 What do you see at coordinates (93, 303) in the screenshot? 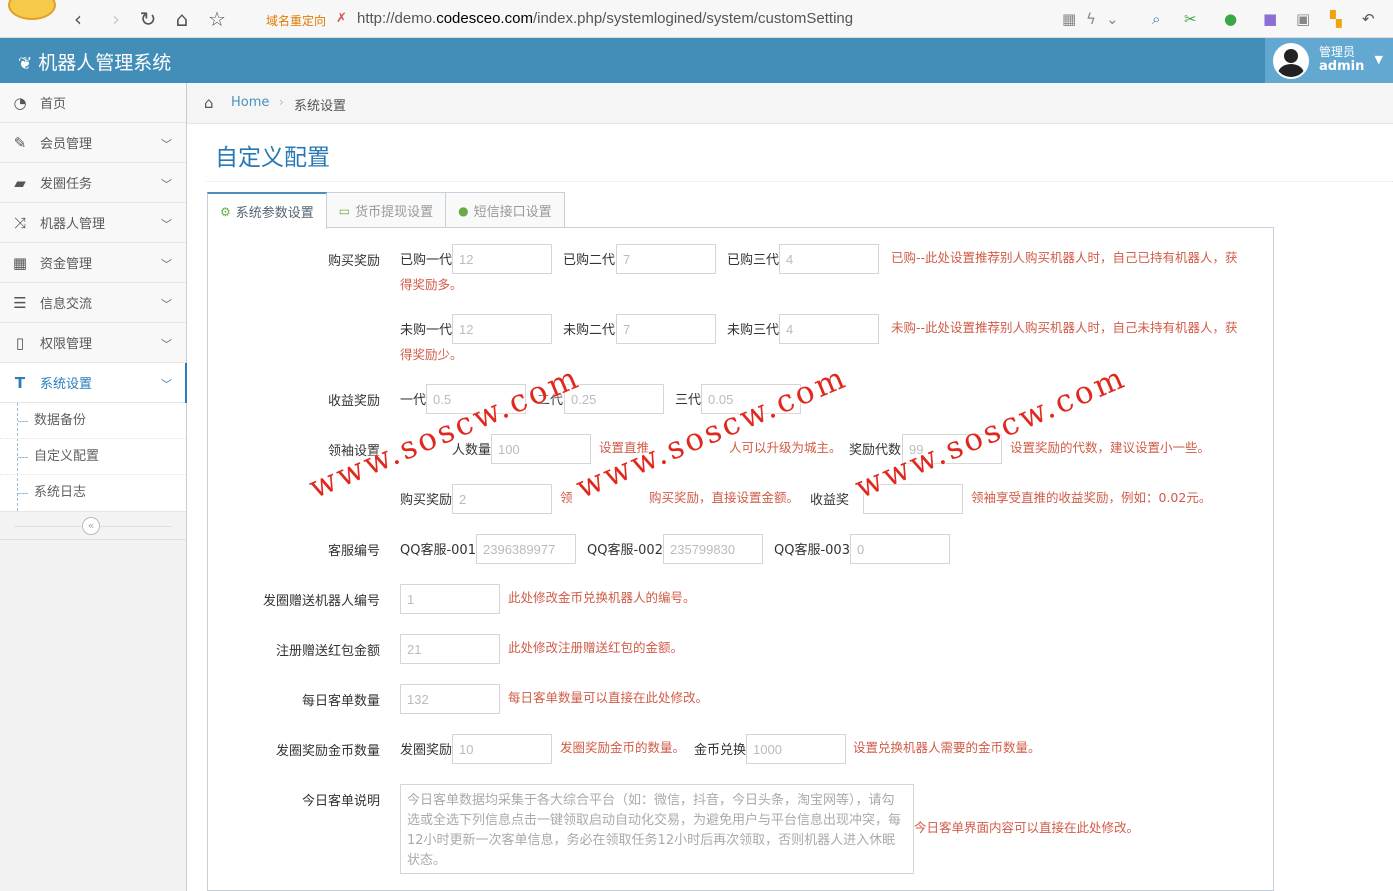
I see `sidebar-item-messages: ☰ 信息交流 ﹀` at bounding box center [93, 303].